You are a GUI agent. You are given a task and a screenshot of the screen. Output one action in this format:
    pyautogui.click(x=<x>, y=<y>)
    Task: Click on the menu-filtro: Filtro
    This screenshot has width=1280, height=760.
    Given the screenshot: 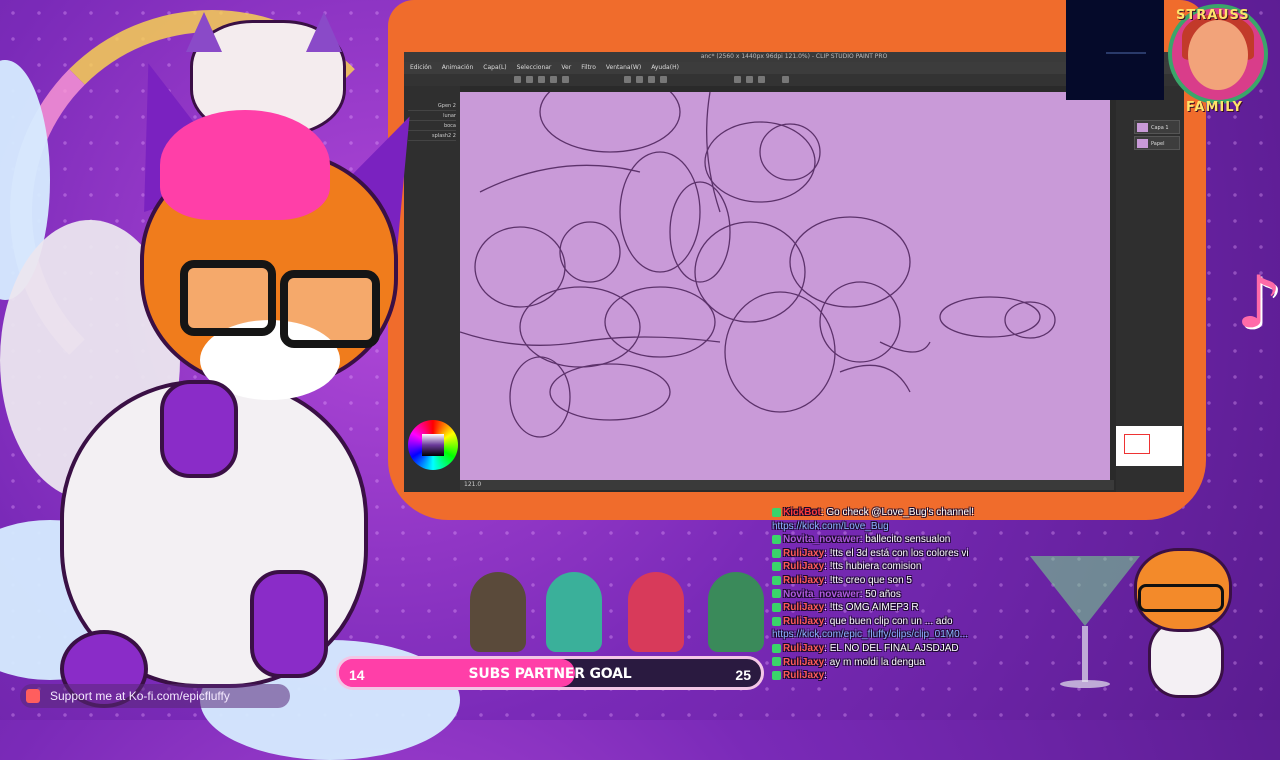 What is the action you would take?
    pyautogui.click(x=588, y=68)
    